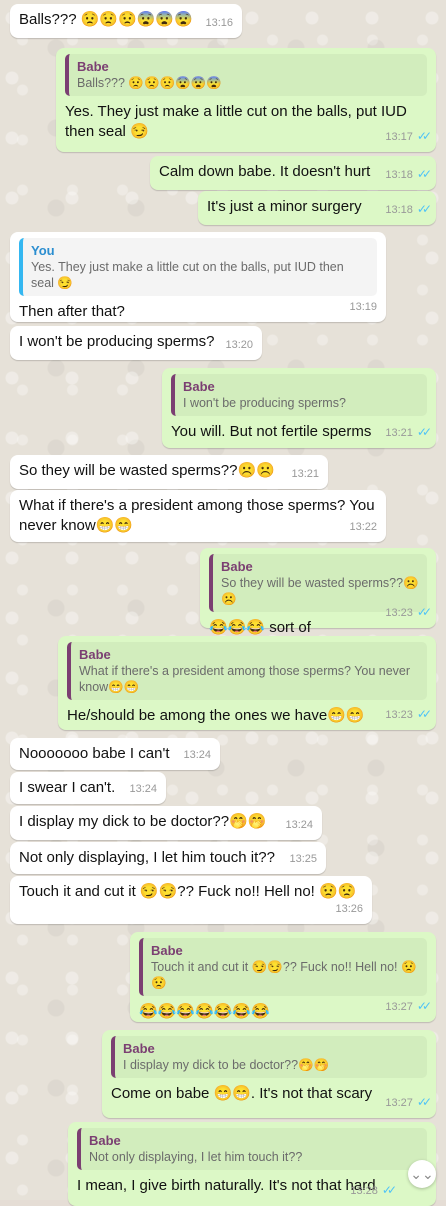 Image resolution: width=446 pixels, height=1206 pixels. I want to click on message-text: Nooooooo babe I can't, so click(94, 753).